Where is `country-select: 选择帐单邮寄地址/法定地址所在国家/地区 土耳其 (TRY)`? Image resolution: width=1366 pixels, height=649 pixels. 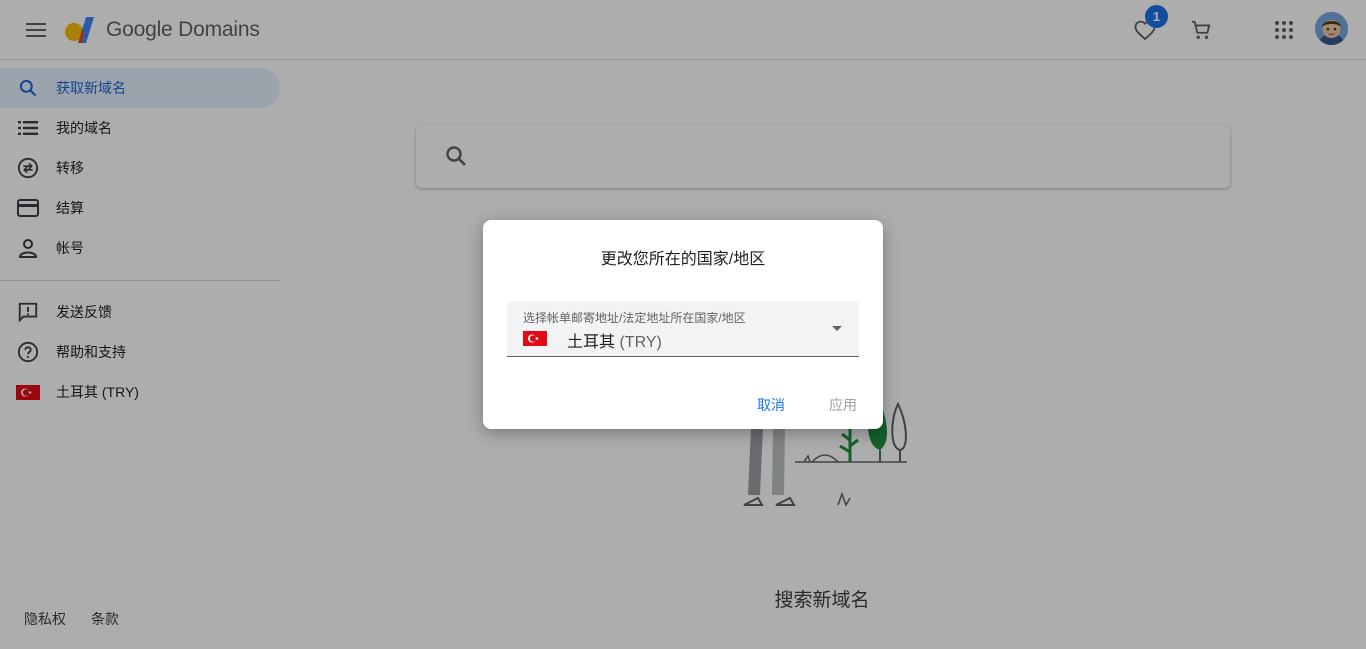 country-select: 选择帐单邮寄地址/法定地址所在国家/地区 土耳其 (TRY) is located at coordinates (683, 329).